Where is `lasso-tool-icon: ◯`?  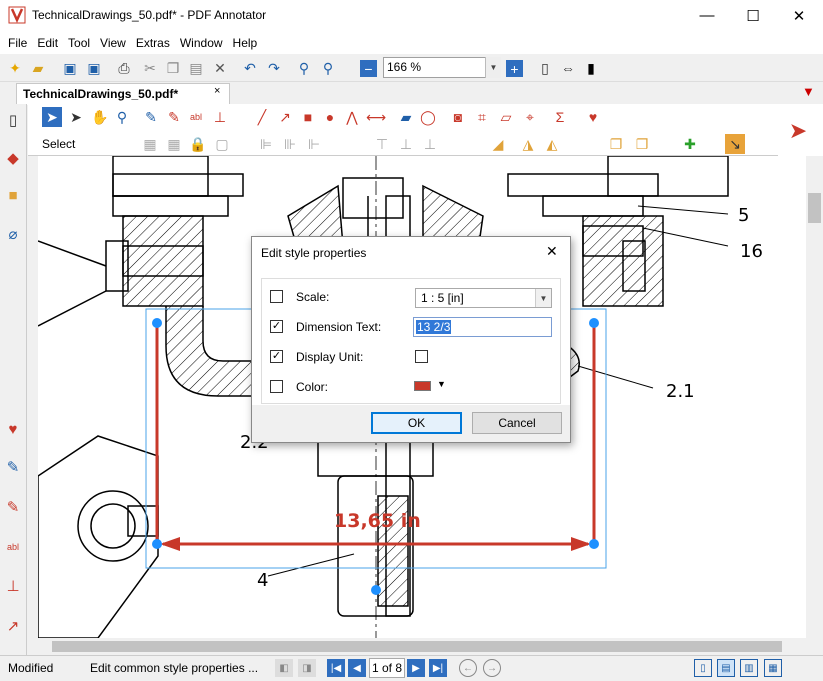 lasso-tool-icon: ◯ is located at coordinates (428, 117).